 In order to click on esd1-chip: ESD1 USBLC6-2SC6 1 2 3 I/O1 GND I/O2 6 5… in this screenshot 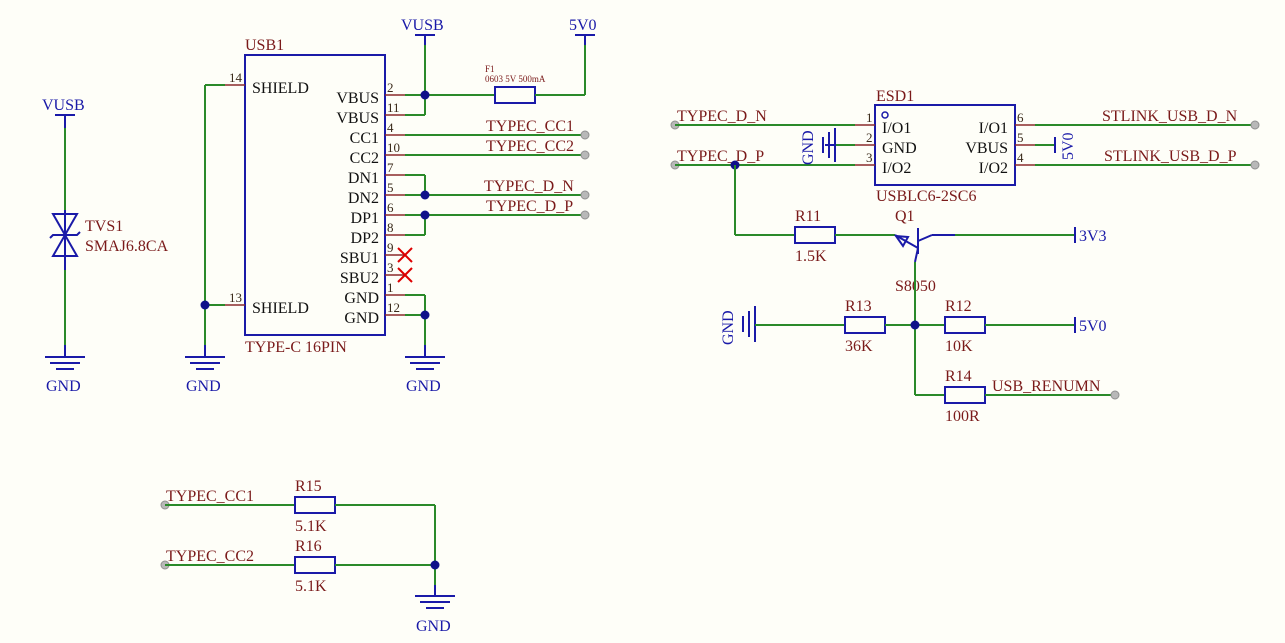, I will do `click(945, 146)`.